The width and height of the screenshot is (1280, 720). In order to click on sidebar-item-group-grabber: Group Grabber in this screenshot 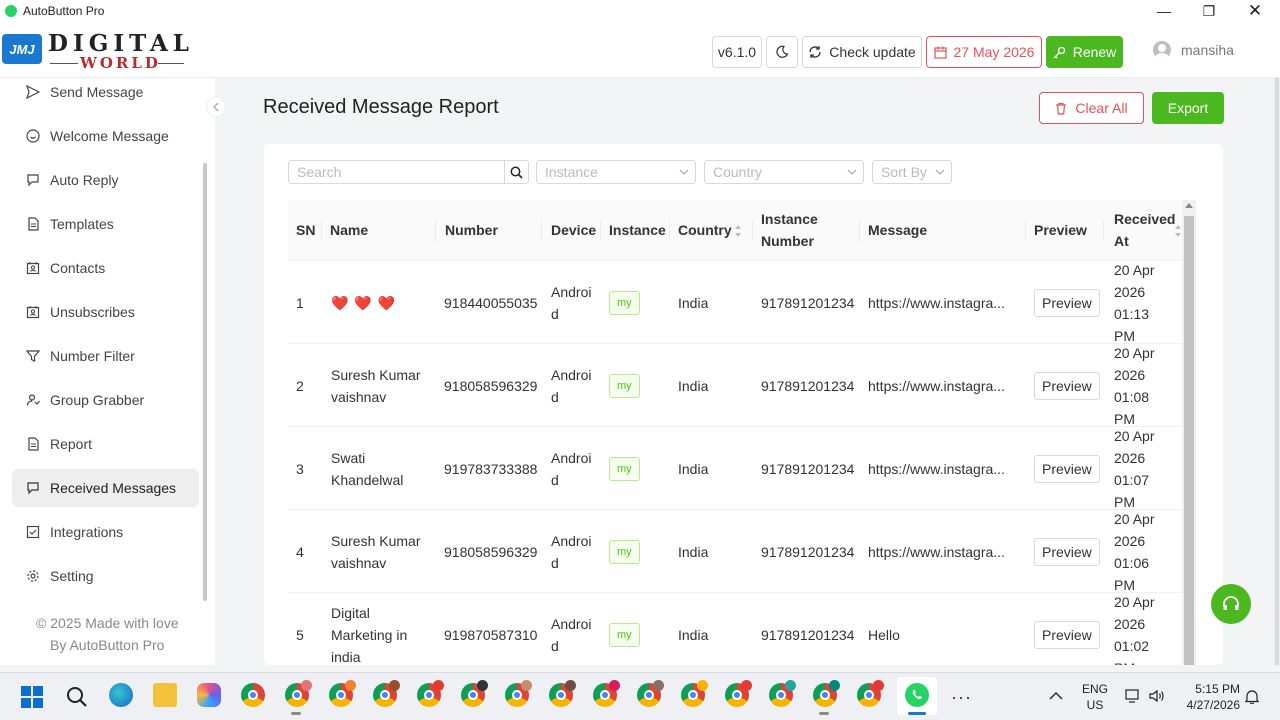, I will do `click(105, 400)`.